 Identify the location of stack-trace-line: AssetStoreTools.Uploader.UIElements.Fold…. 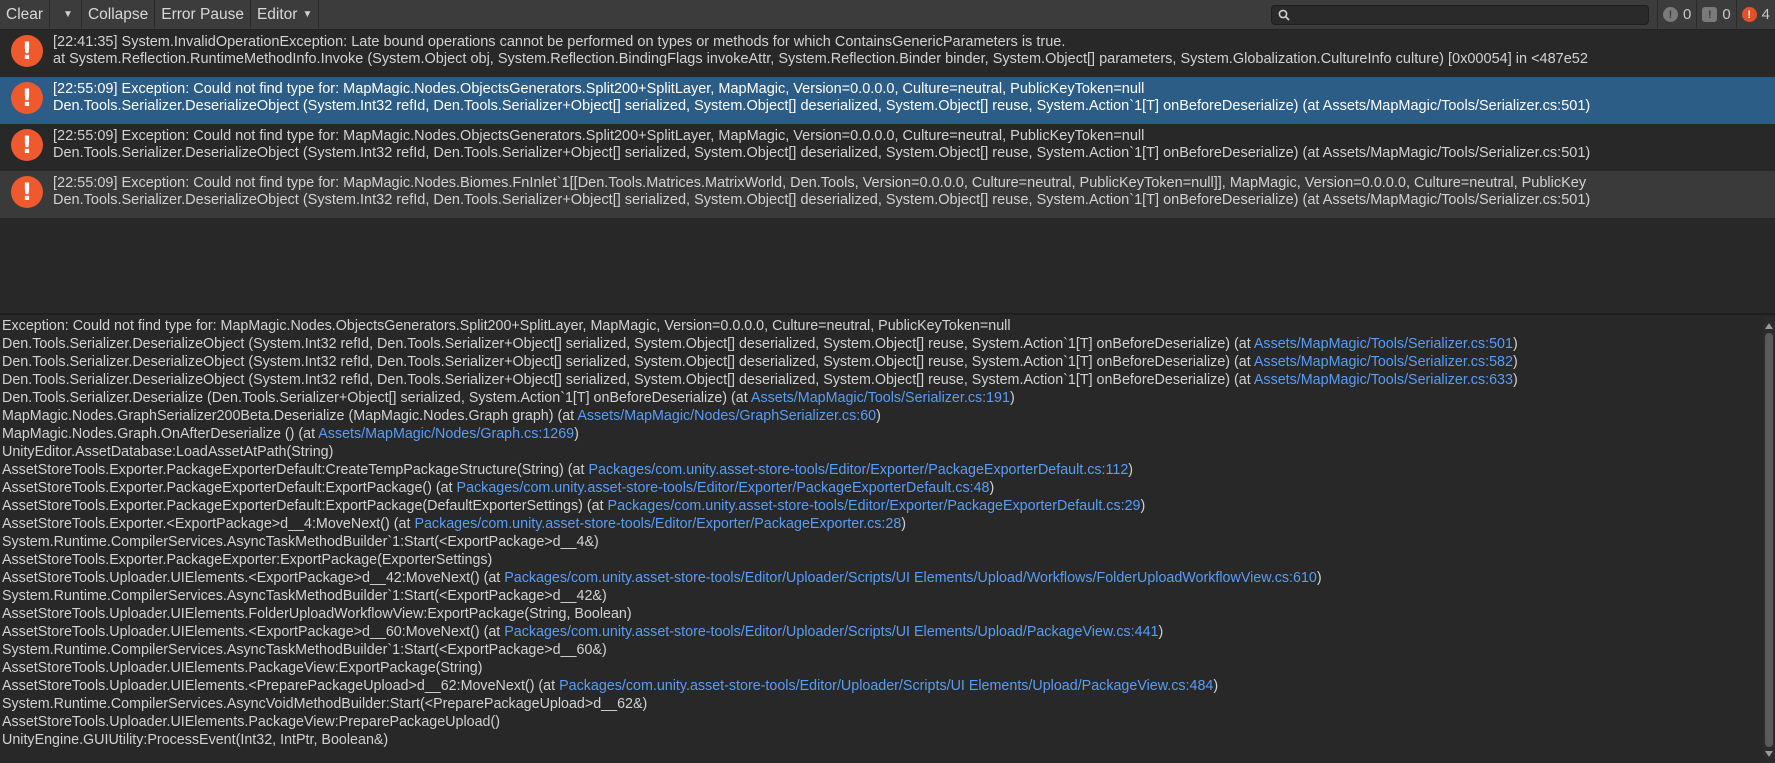
(882, 614).